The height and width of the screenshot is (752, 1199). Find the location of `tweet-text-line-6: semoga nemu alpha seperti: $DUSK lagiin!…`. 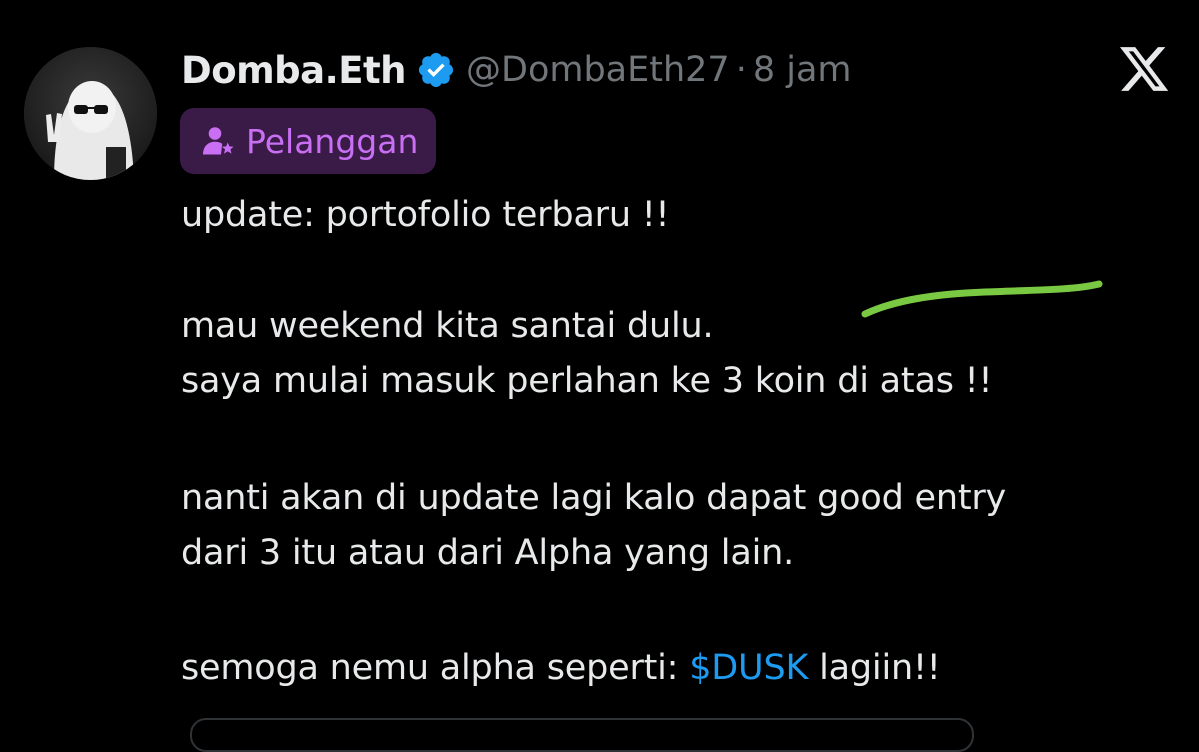

tweet-text-line-6: semoga nemu alpha seperti: $DUSK lagiin!… is located at coordinates (561, 668).